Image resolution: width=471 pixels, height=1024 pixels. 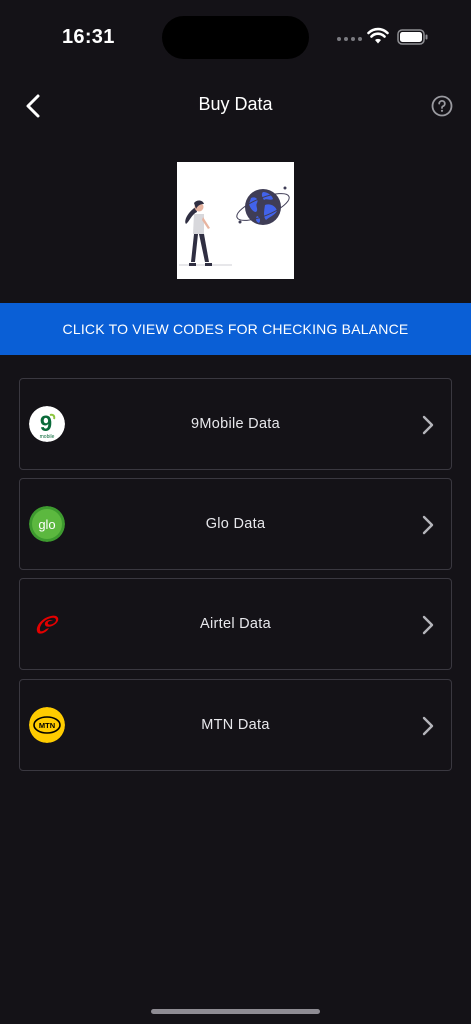 What do you see at coordinates (235, 329) in the screenshot?
I see `check-balance-codes-banner: CLICK TO VIEW CODES FOR CHECKING BALANCE` at bounding box center [235, 329].